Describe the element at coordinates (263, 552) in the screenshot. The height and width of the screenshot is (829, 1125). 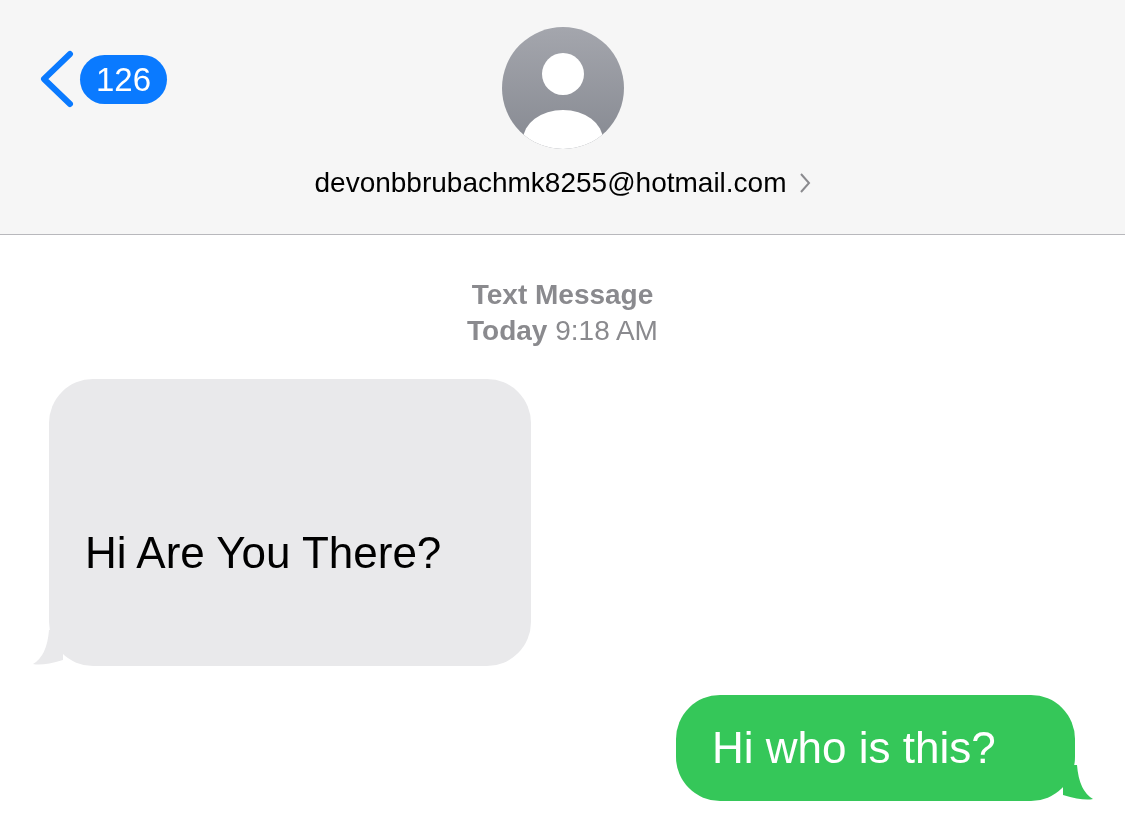
I see `message-text: Hi Are You There?` at that location.